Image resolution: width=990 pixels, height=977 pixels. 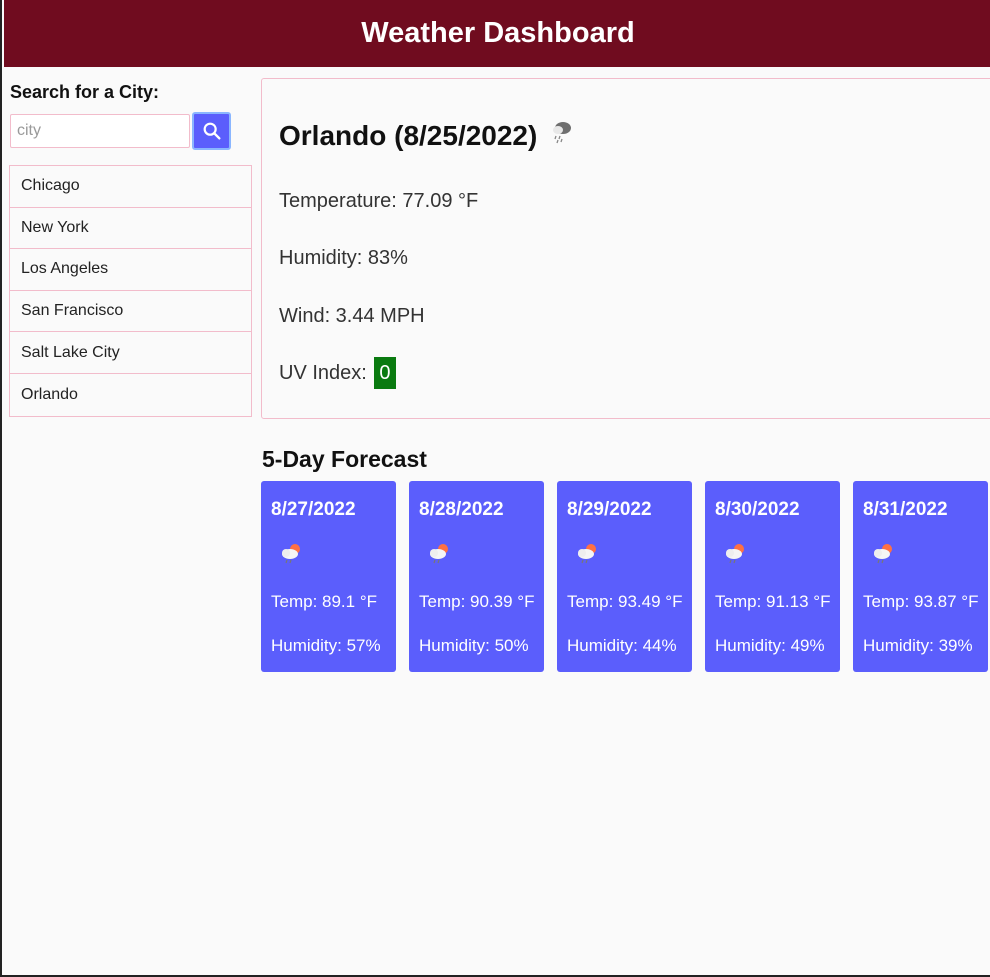 I want to click on current-city-title: Orlando (8/25/2022), so click(x=428, y=135).